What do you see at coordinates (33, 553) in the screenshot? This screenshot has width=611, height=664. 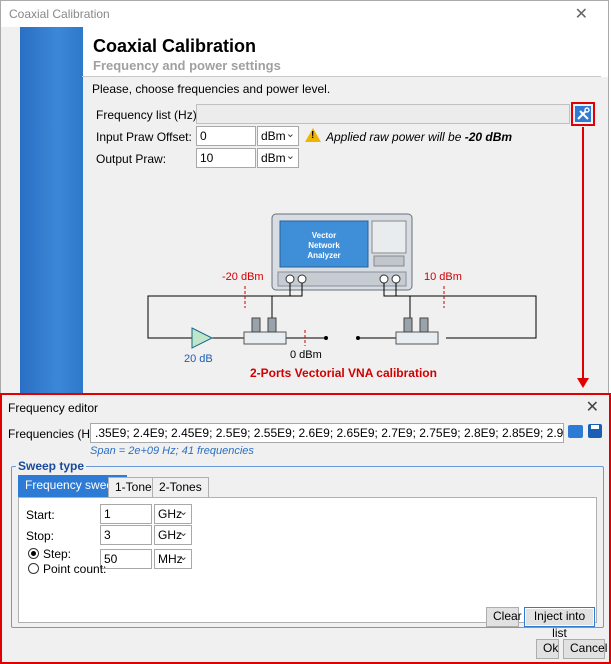 I see `step-radio` at bounding box center [33, 553].